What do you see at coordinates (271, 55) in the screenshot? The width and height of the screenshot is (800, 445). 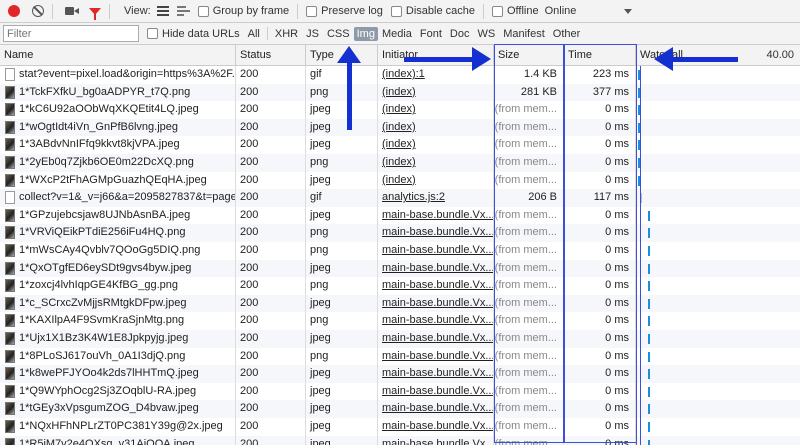 I see `column-header-status: Status` at bounding box center [271, 55].